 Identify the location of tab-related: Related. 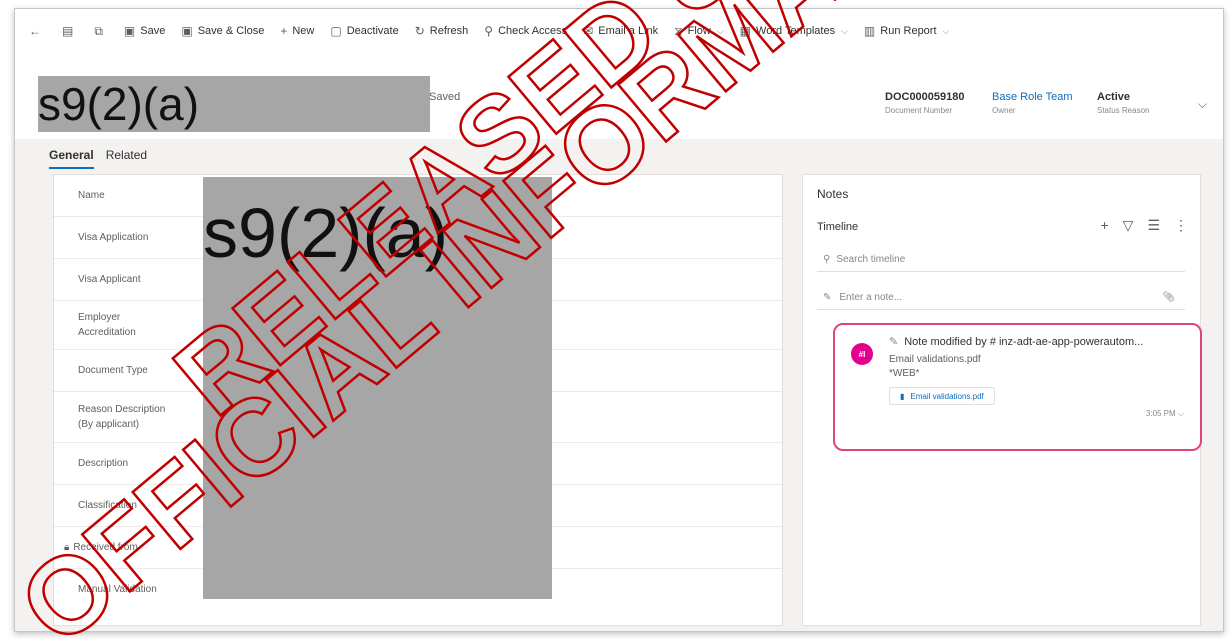
(126, 158).